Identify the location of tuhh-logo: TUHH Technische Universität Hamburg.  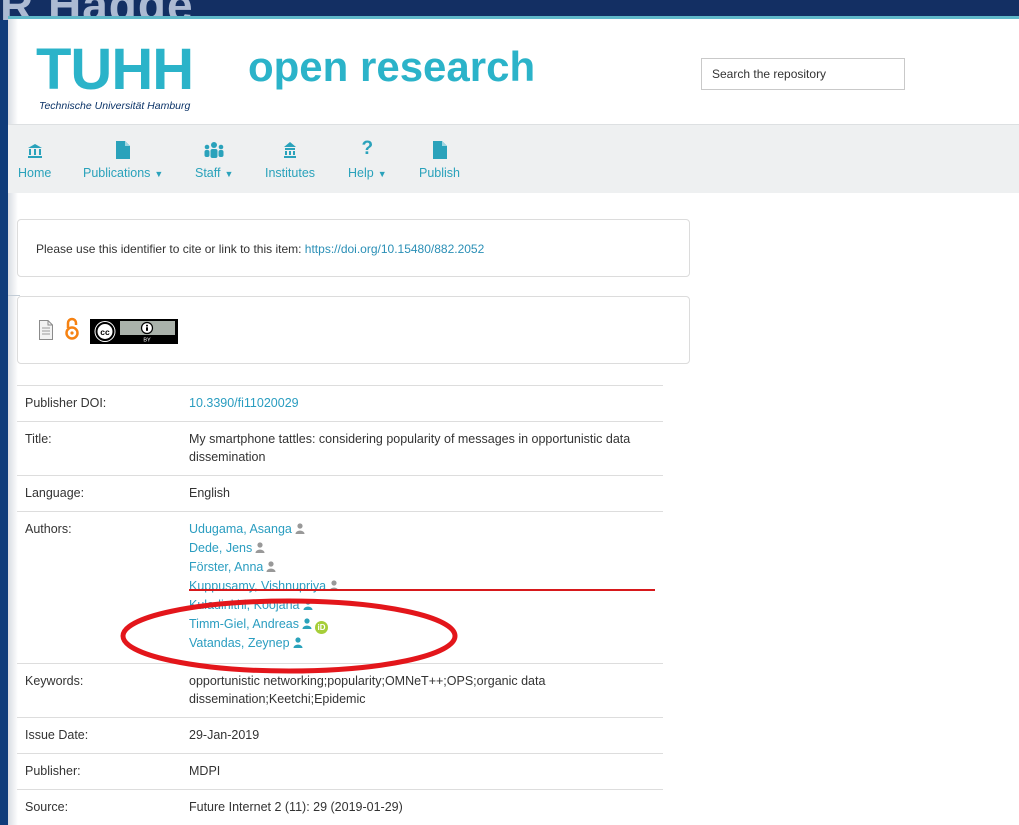
(136, 75).